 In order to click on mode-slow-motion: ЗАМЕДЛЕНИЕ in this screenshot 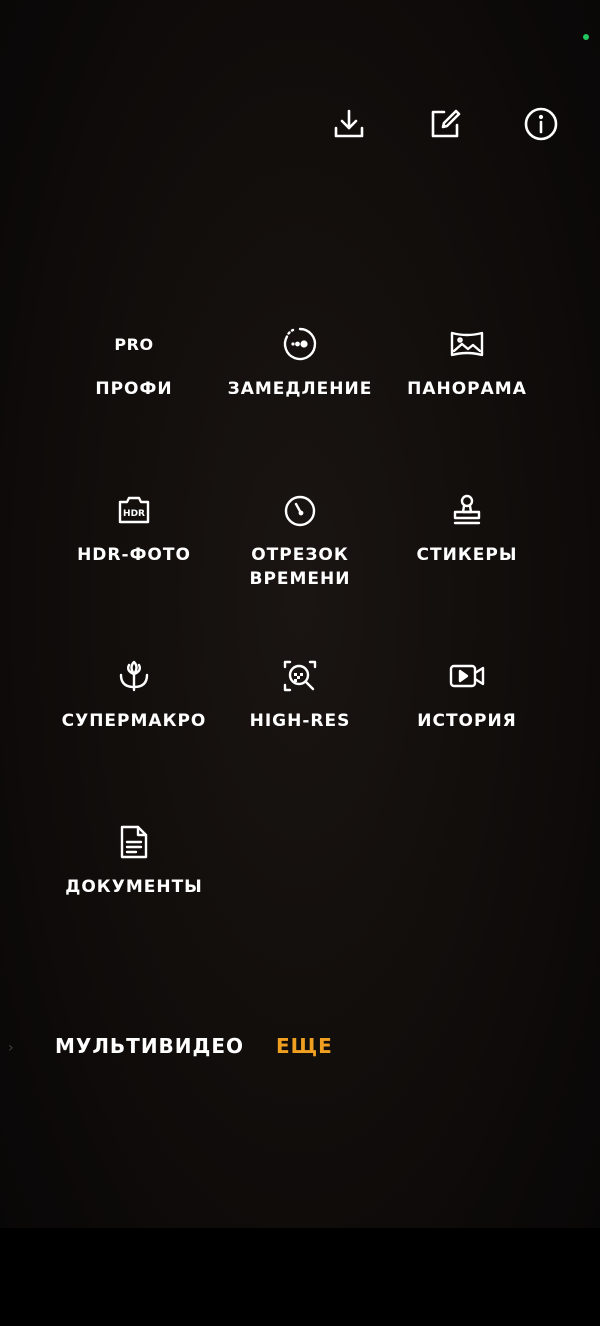, I will do `click(300, 363)`.